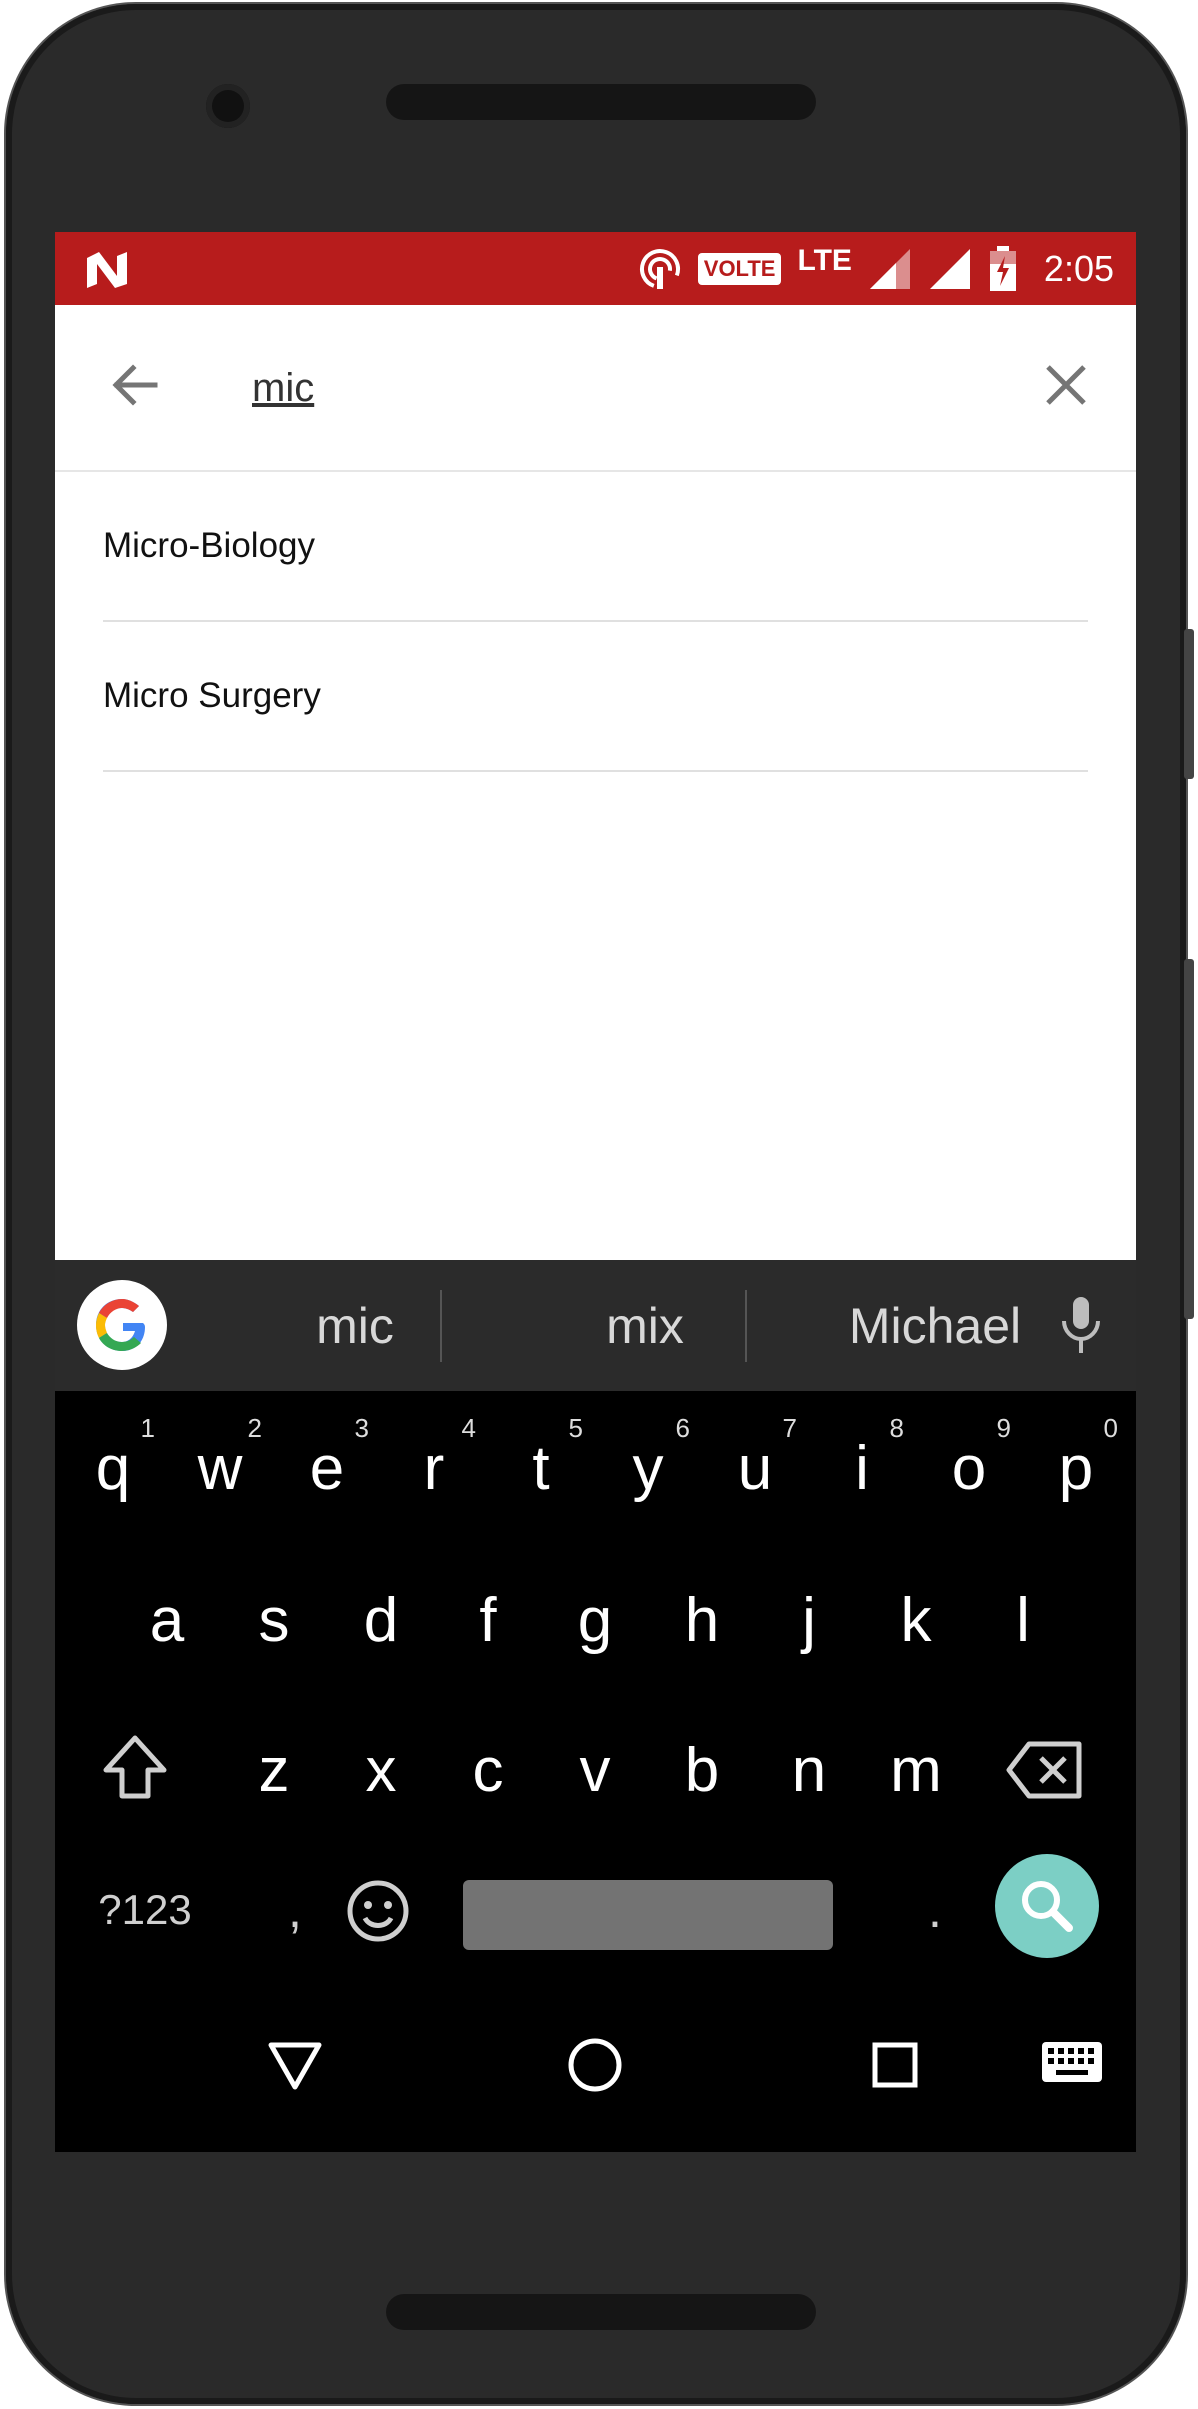  What do you see at coordinates (645, 1325) in the screenshot?
I see `suggestion-2: mix` at bounding box center [645, 1325].